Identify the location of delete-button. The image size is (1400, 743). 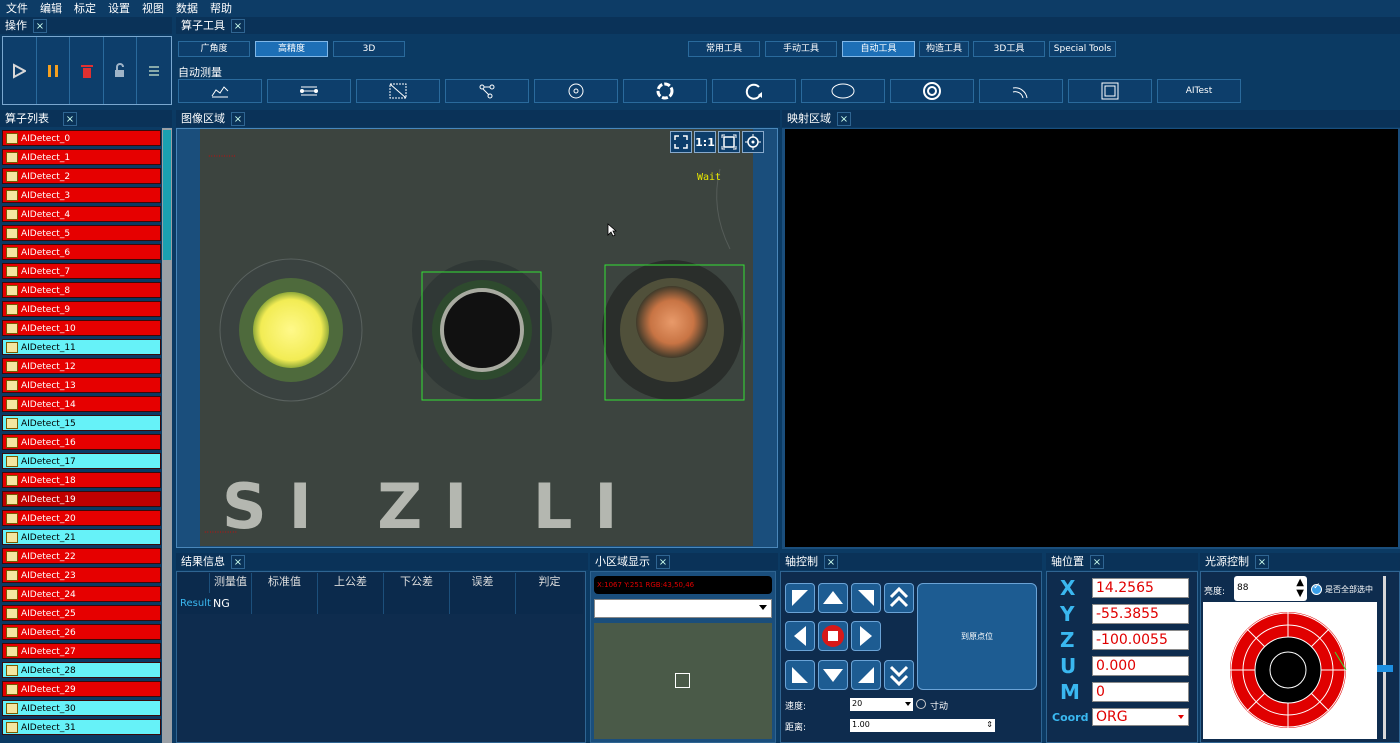
(87, 70).